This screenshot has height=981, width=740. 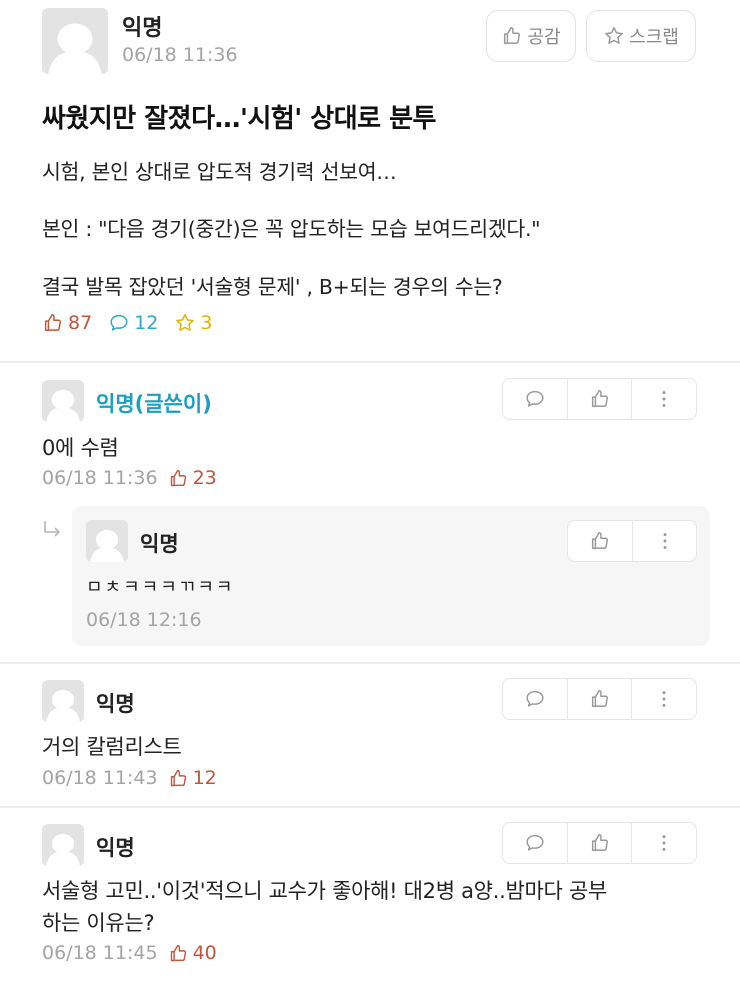 I want to click on comment-votes: 23, so click(x=192, y=478).